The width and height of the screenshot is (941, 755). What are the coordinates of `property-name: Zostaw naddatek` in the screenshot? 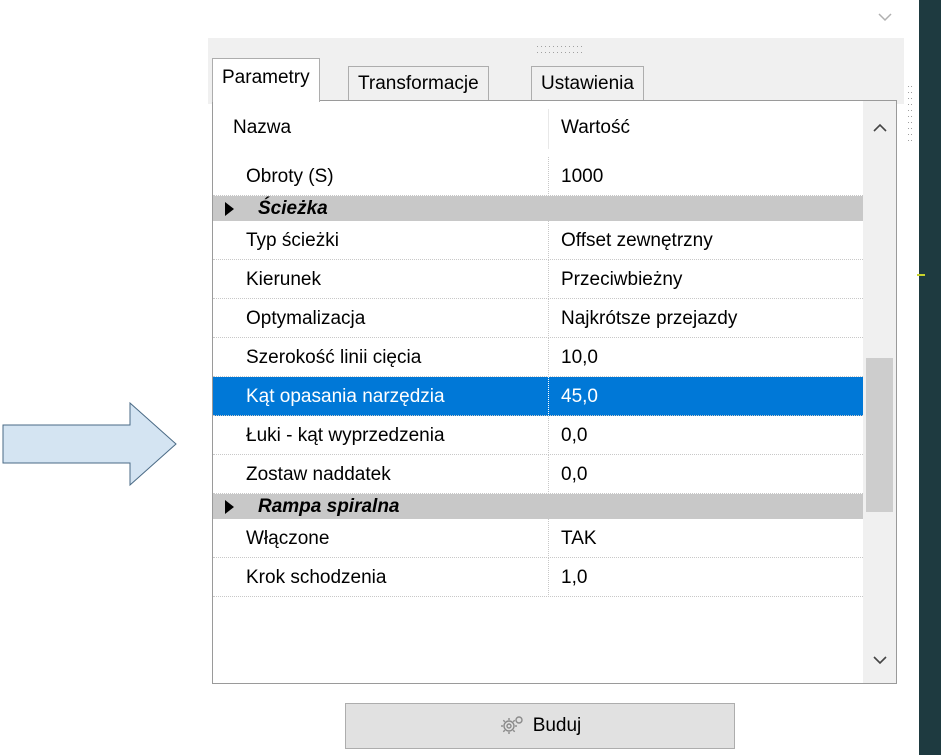 It's located at (318, 474).